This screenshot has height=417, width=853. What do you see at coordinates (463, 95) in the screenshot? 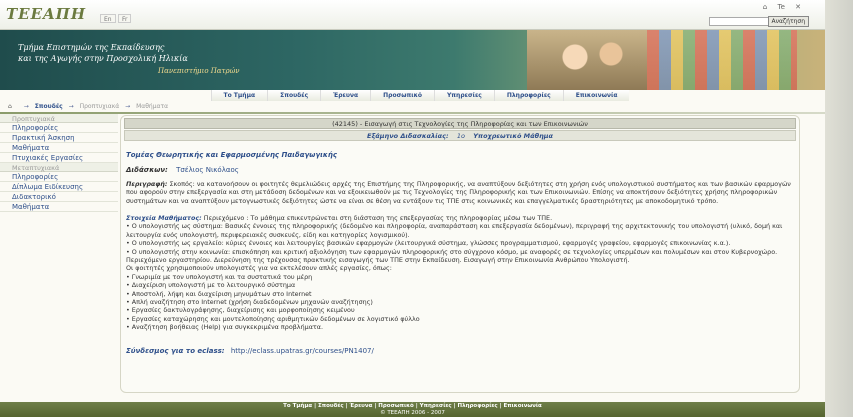
I see `nav-item-services: Υπηρεσίες` at bounding box center [463, 95].